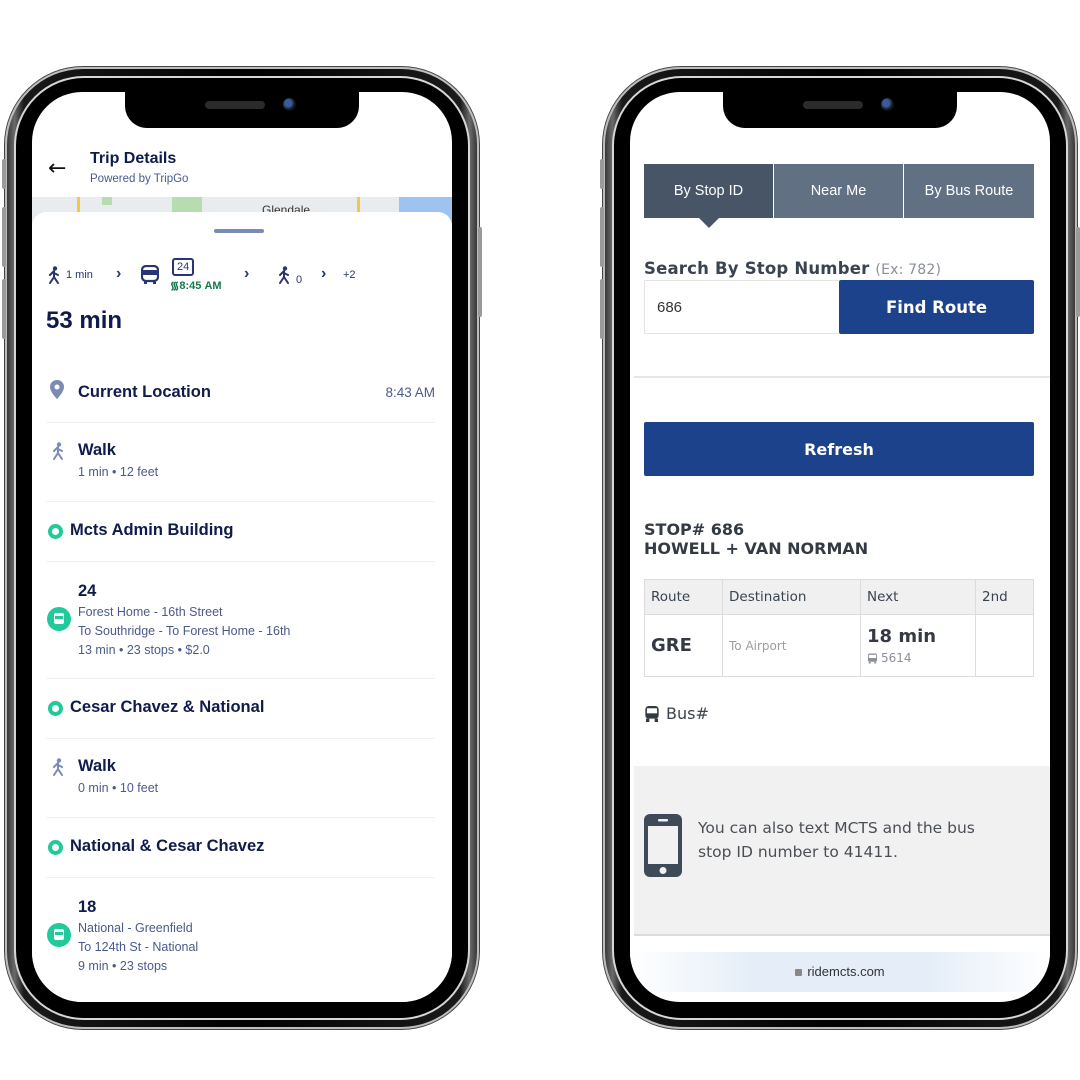 Image resolution: width=1080 pixels, height=1080 pixels. What do you see at coordinates (791, 597) in the screenshot?
I see `col-destination: Destination` at bounding box center [791, 597].